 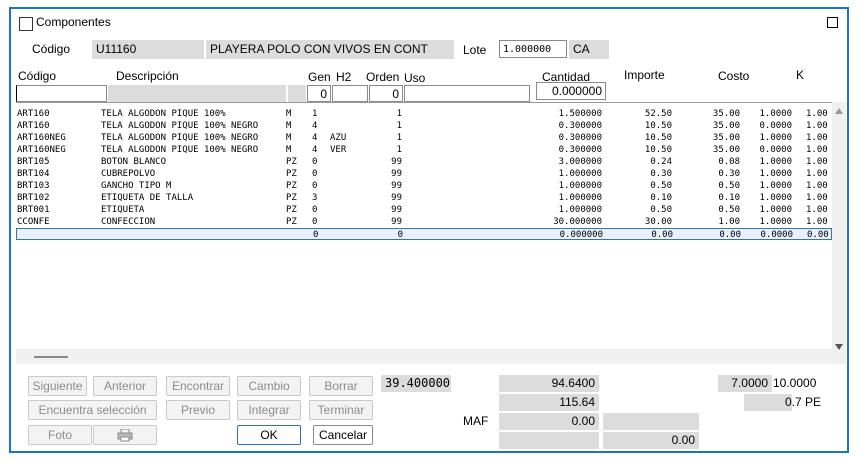 What do you see at coordinates (745, 383) in the screenshot?
I see `right-value-1: 7.0000` at bounding box center [745, 383].